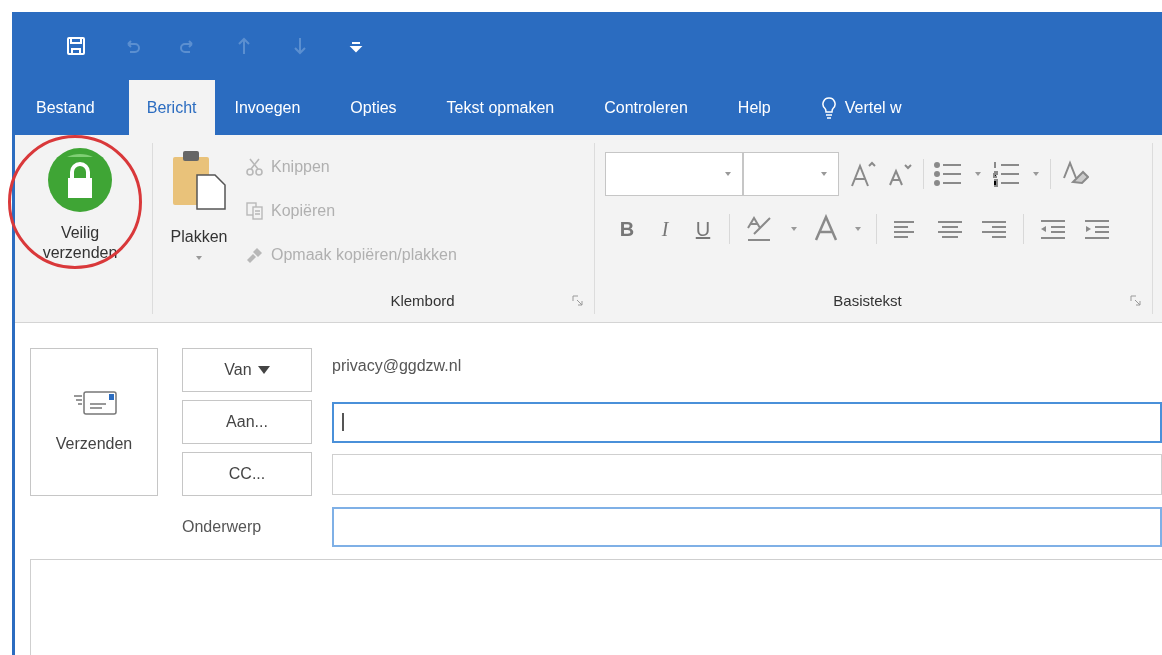 Image resolution: width=1162 pixels, height=655 pixels. I want to click on ribbon-tab: Tekst opmaken, so click(500, 107).